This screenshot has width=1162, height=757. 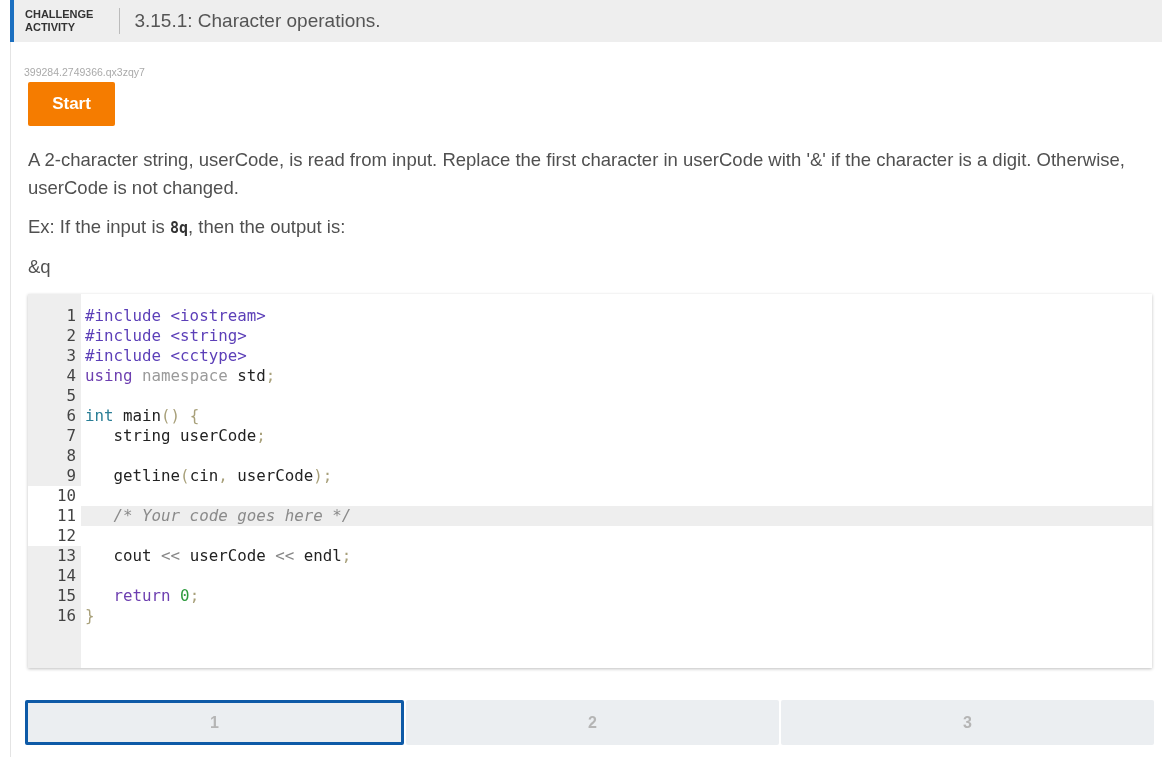 What do you see at coordinates (71, 435) in the screenshot?
I see `line-number: 7` at bounding box center [71, 435].